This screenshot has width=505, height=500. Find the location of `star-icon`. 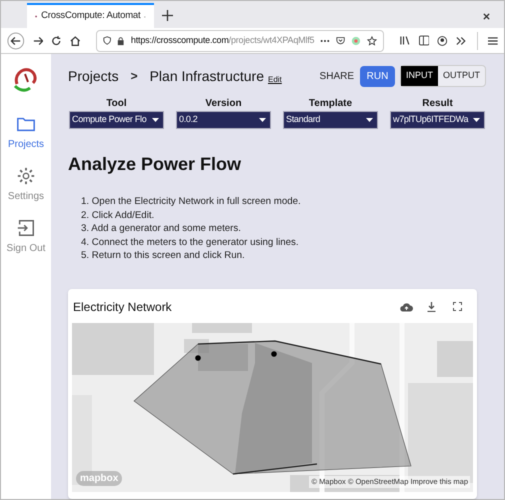

star-icon is located at coordinates (372, 40).